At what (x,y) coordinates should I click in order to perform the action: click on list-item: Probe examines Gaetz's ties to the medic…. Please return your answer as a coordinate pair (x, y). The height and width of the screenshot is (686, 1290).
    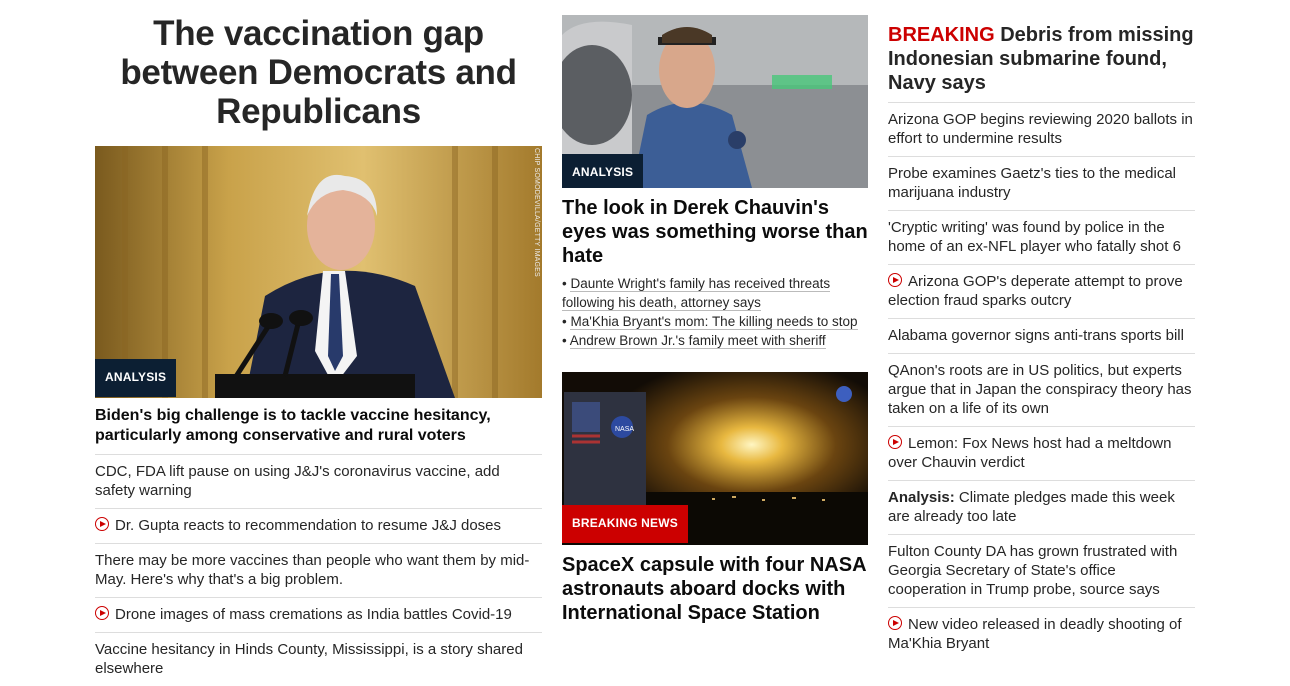
    Looking at the image, I should click on (1041, 184).